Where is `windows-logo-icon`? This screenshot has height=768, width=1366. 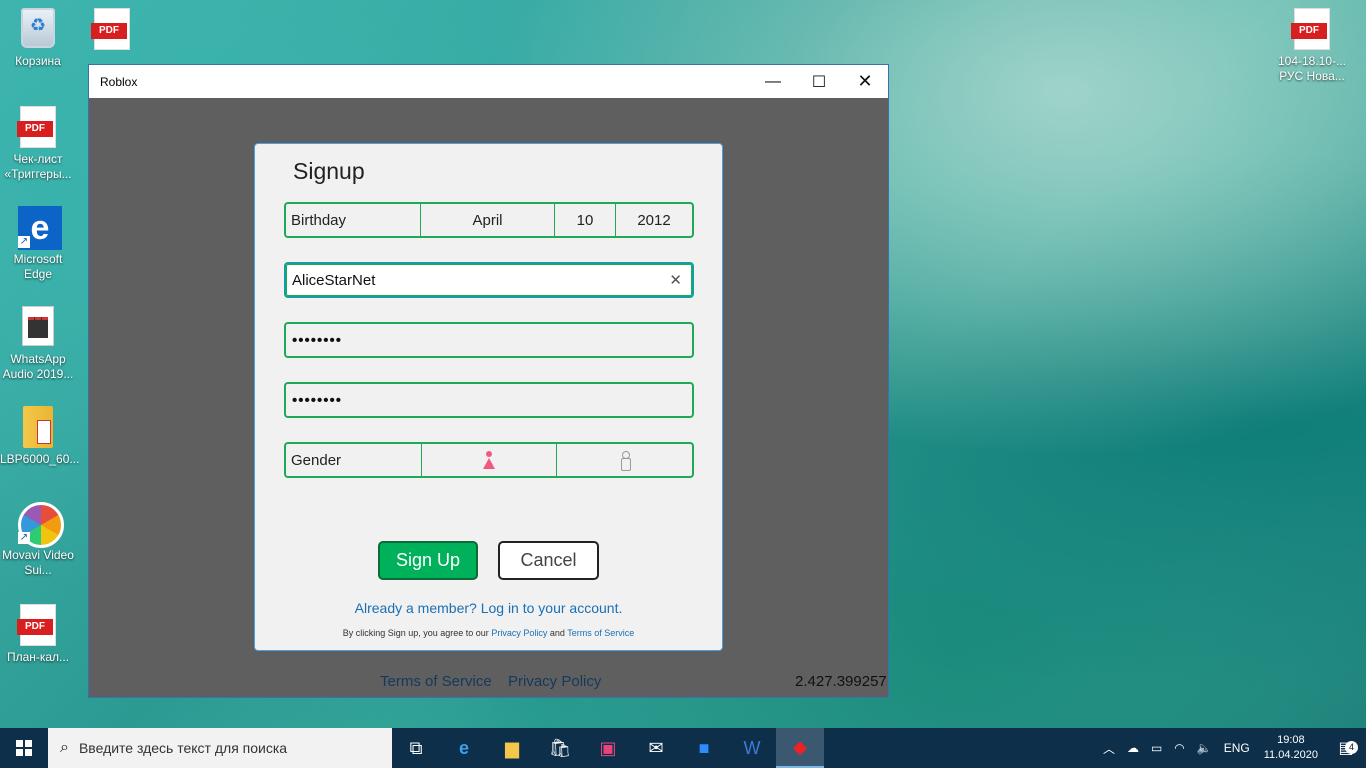 windows-logo-icon is located at coordinates (24, 748).